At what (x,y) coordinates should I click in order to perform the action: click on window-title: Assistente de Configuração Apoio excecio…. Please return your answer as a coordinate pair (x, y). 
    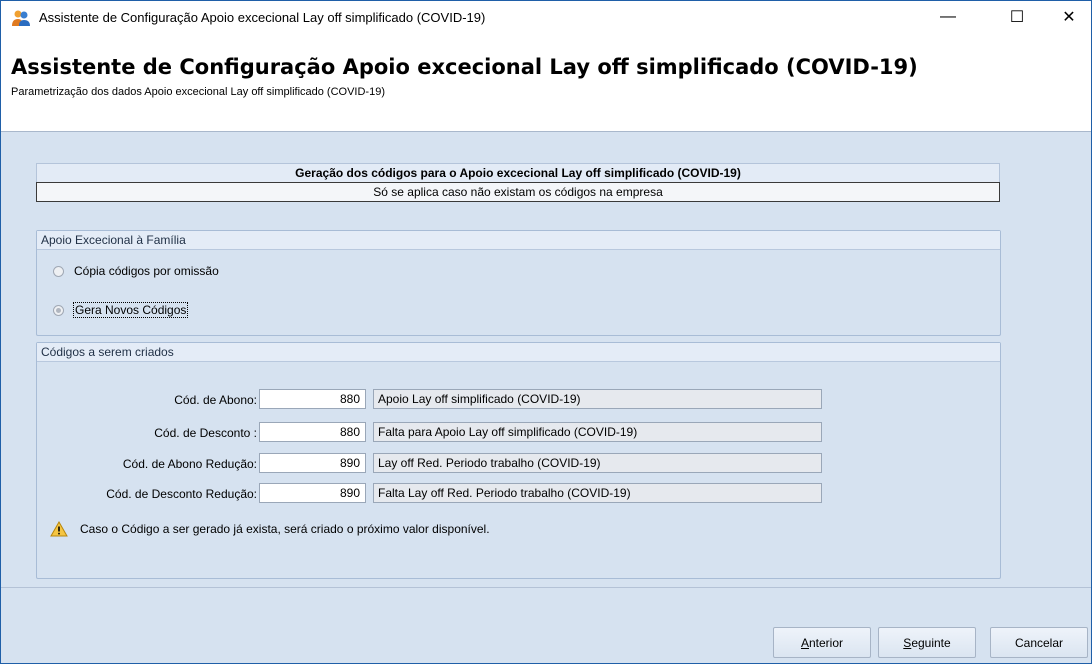
    Looking at the image, I should click on (262, 17).